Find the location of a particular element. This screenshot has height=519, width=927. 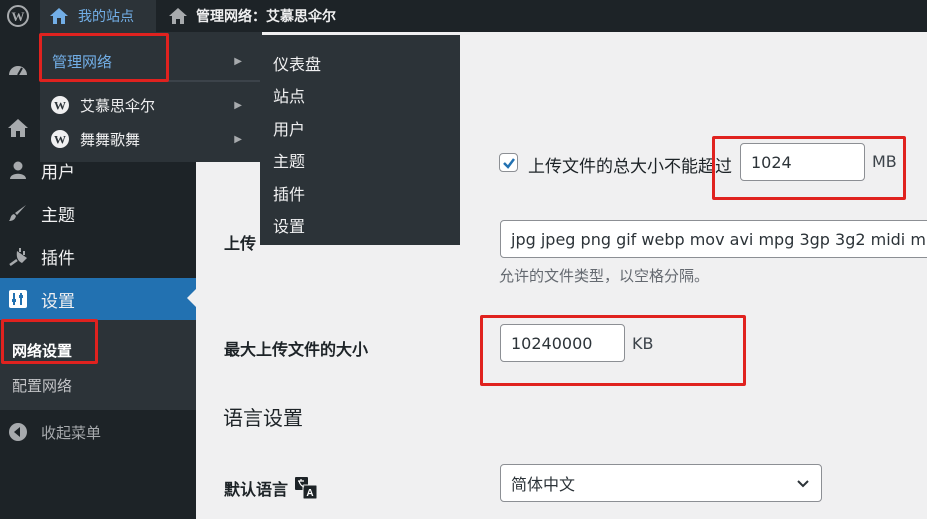

wordpress-logo-button: W is located at coordinates (18, 16).